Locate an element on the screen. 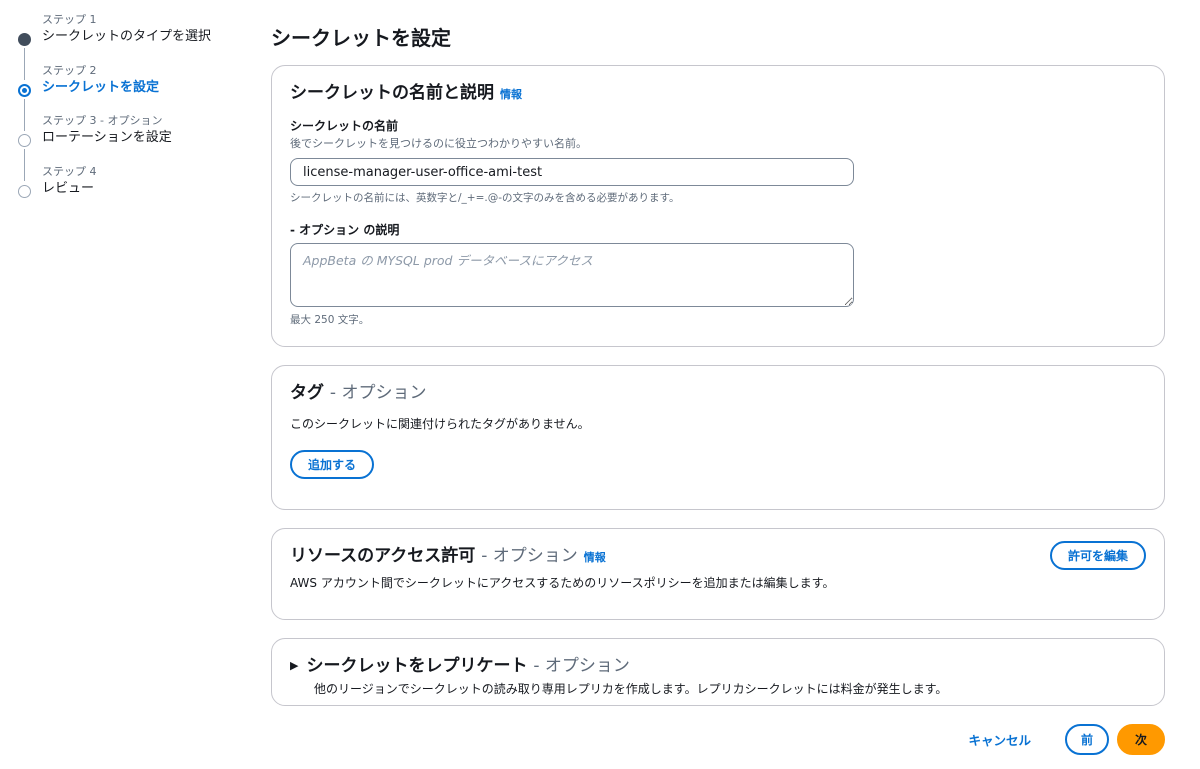 The image size is (1200, 769). secret-name-constraint: シークレットの名前には、英数字と/_+=.@-の文字のみを含める必要があります。 is located at coordinates (485, 198).